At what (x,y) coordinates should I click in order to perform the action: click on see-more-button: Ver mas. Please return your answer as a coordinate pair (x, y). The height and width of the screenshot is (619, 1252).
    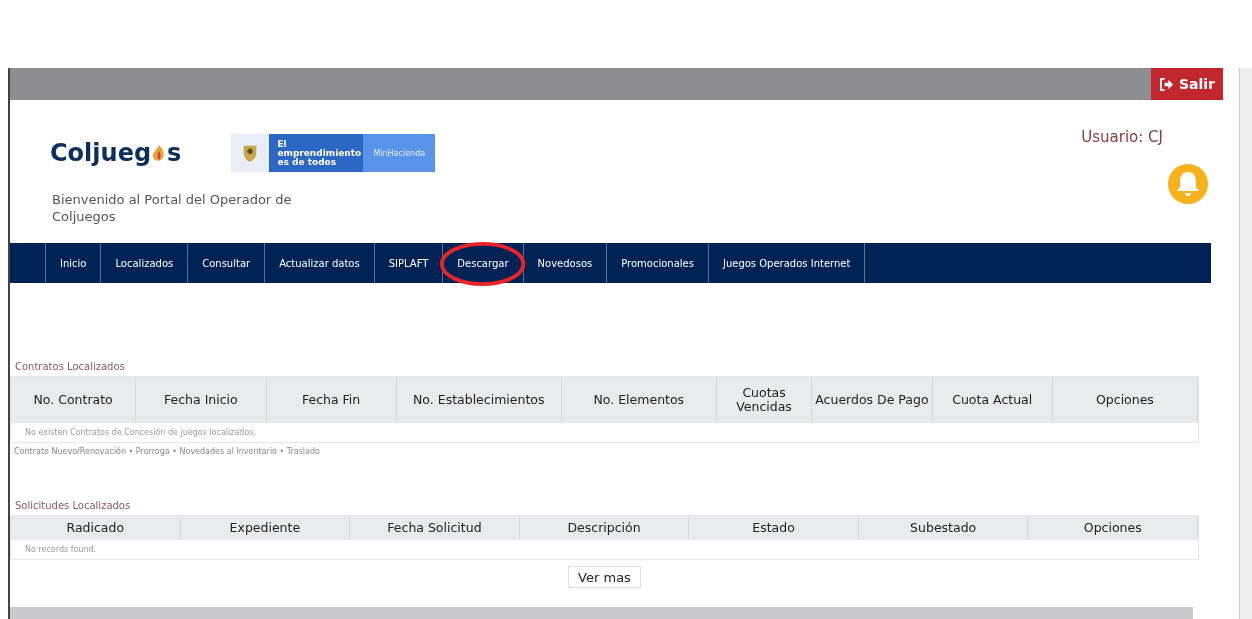
    Looking at the image, I should click on (604, 577).